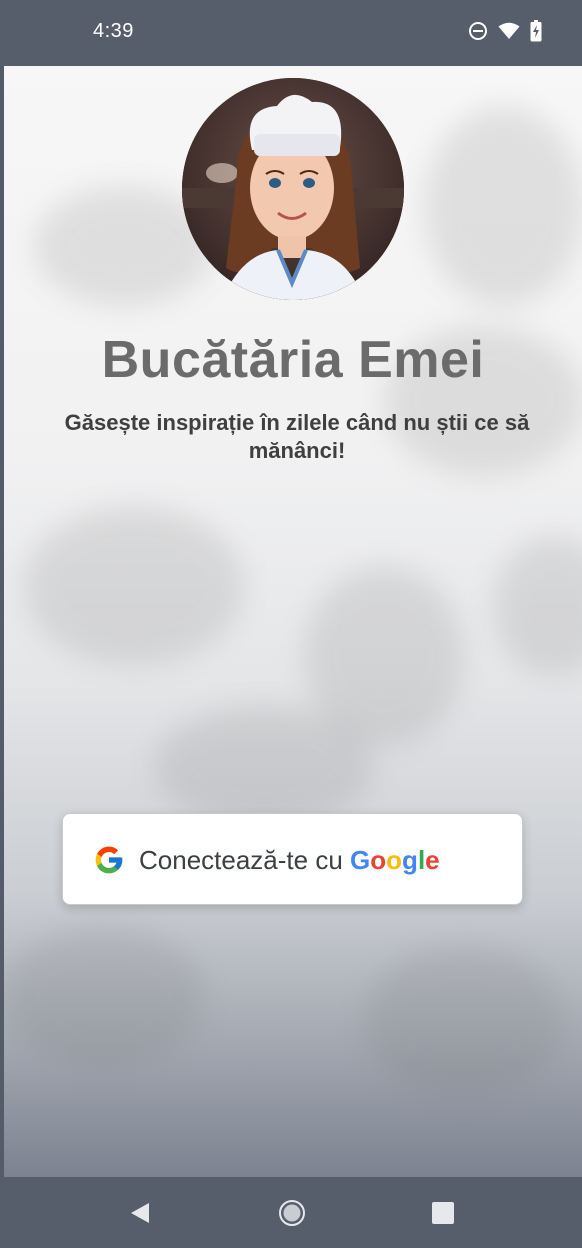 The width and height of the screenshot is (582, 1248). I want to click on back-icon, so click(140, 1213).